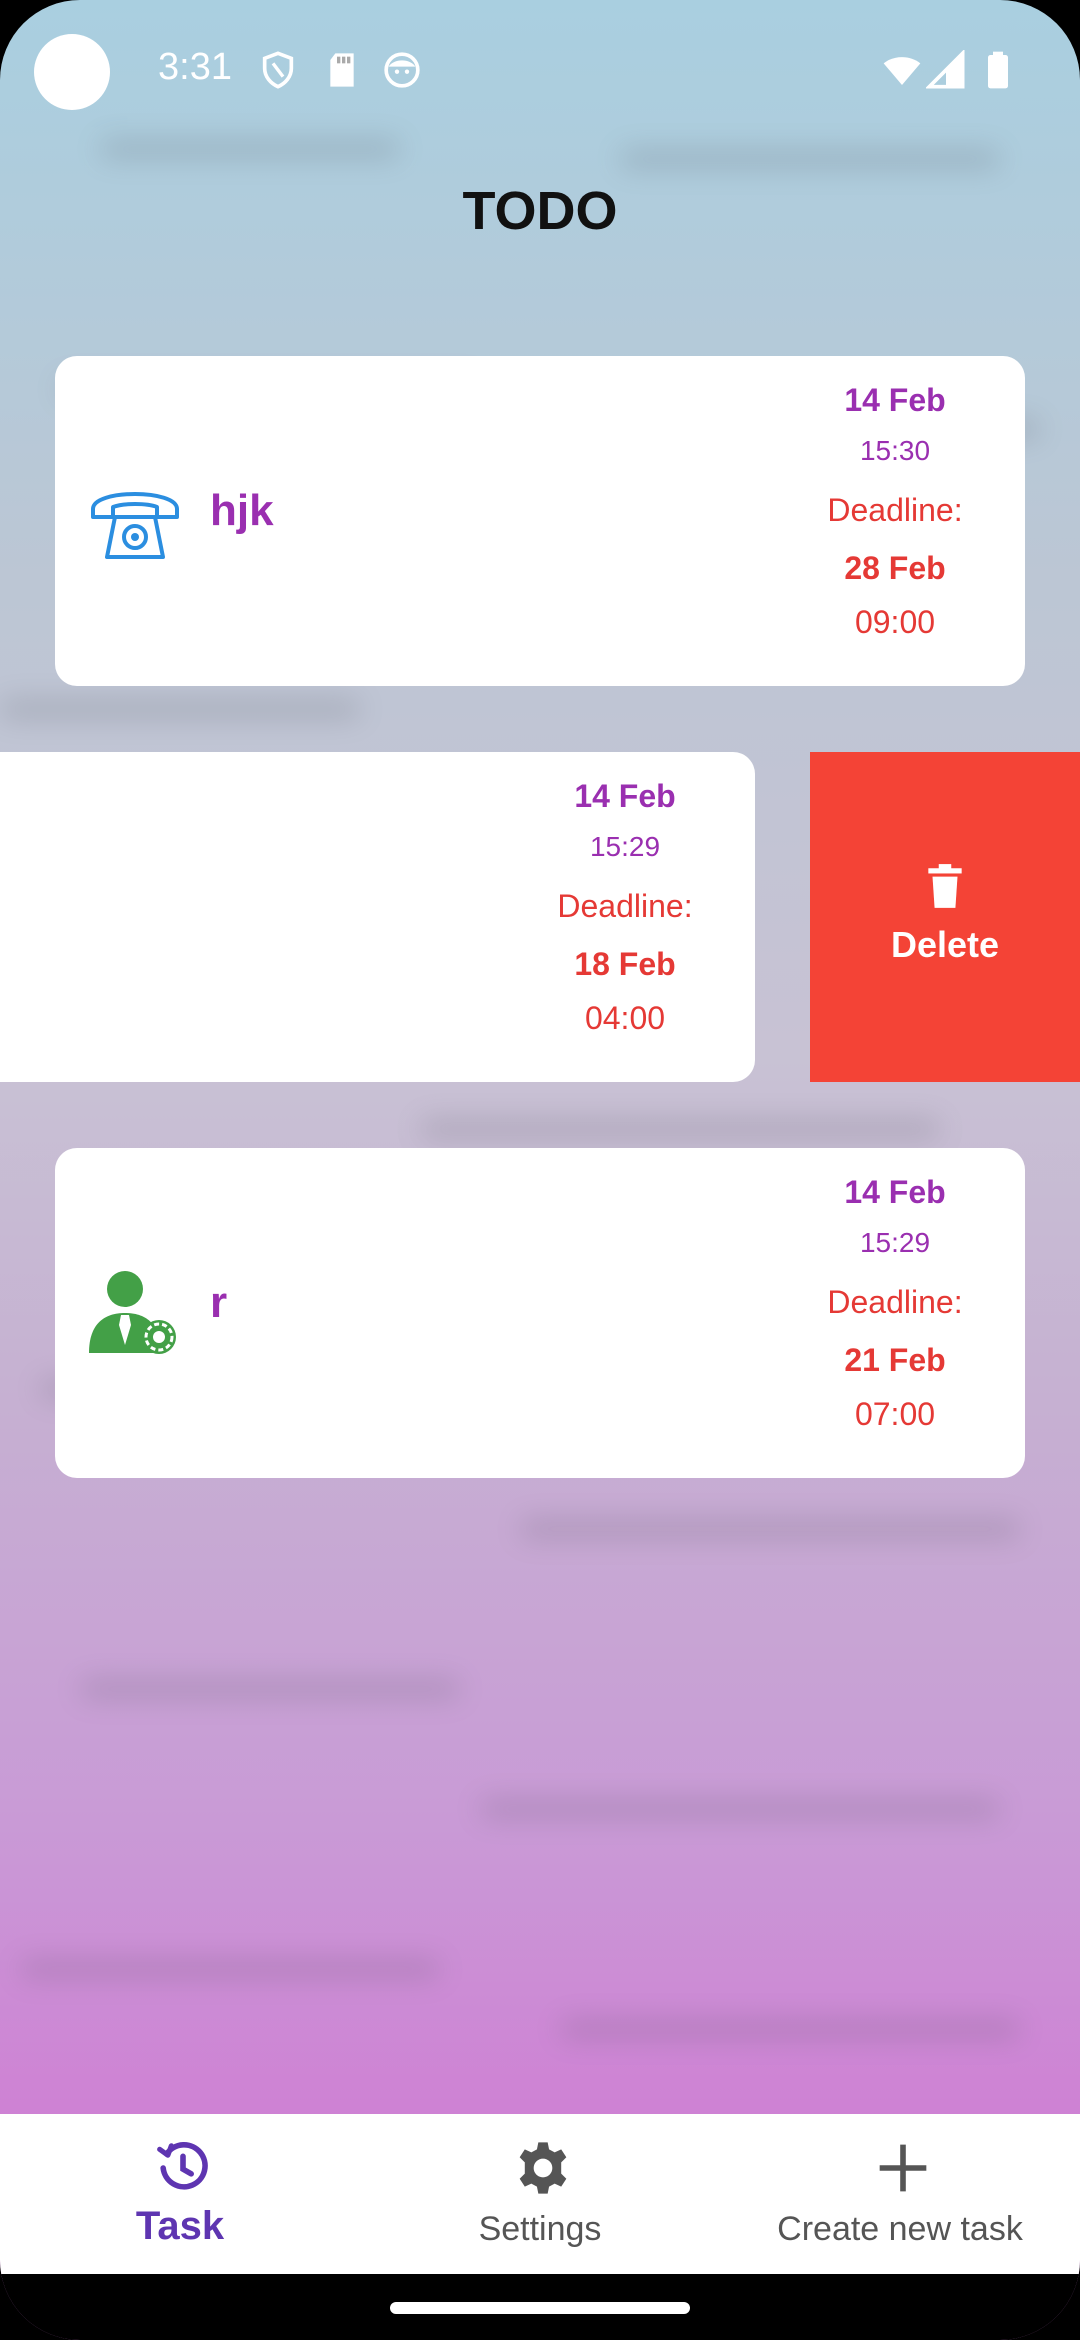 Image resolution: width=1080 pixels, height=2340 pixels. Describe the element at coordinates (195, 67) in the screenshot. I see `status-time: 3:31` at that location.